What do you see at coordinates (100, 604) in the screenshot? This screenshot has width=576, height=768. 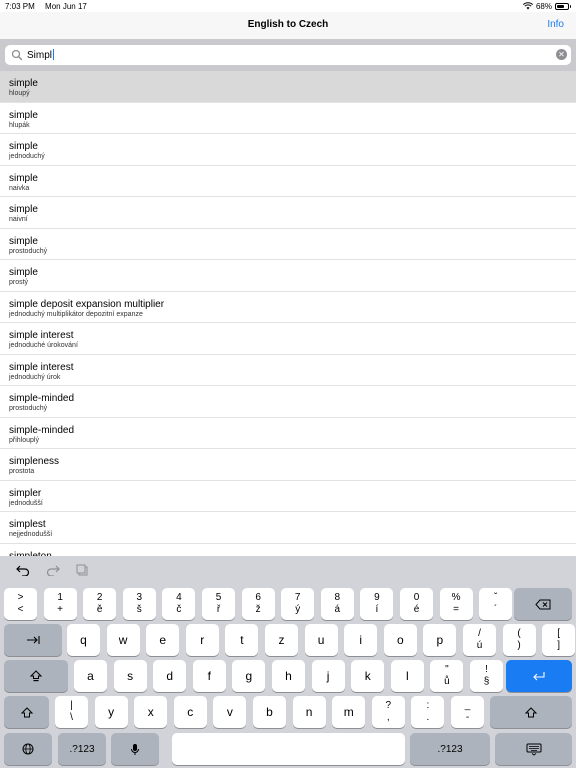 I see `key: 2ě` at bounding box center [100, 604].